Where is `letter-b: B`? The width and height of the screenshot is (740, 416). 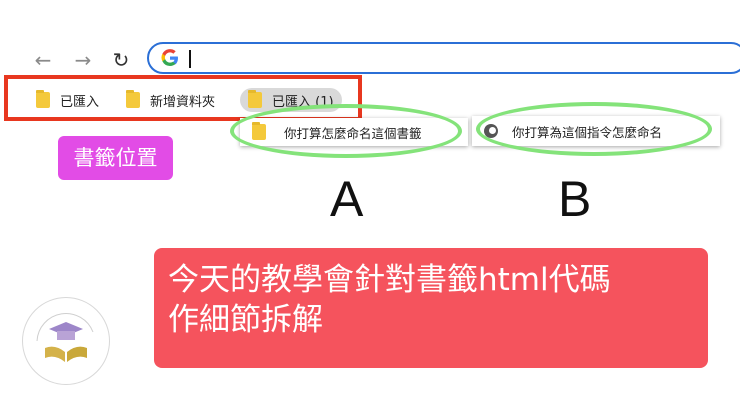
letter-b: B is located at coordinates (575, 199).